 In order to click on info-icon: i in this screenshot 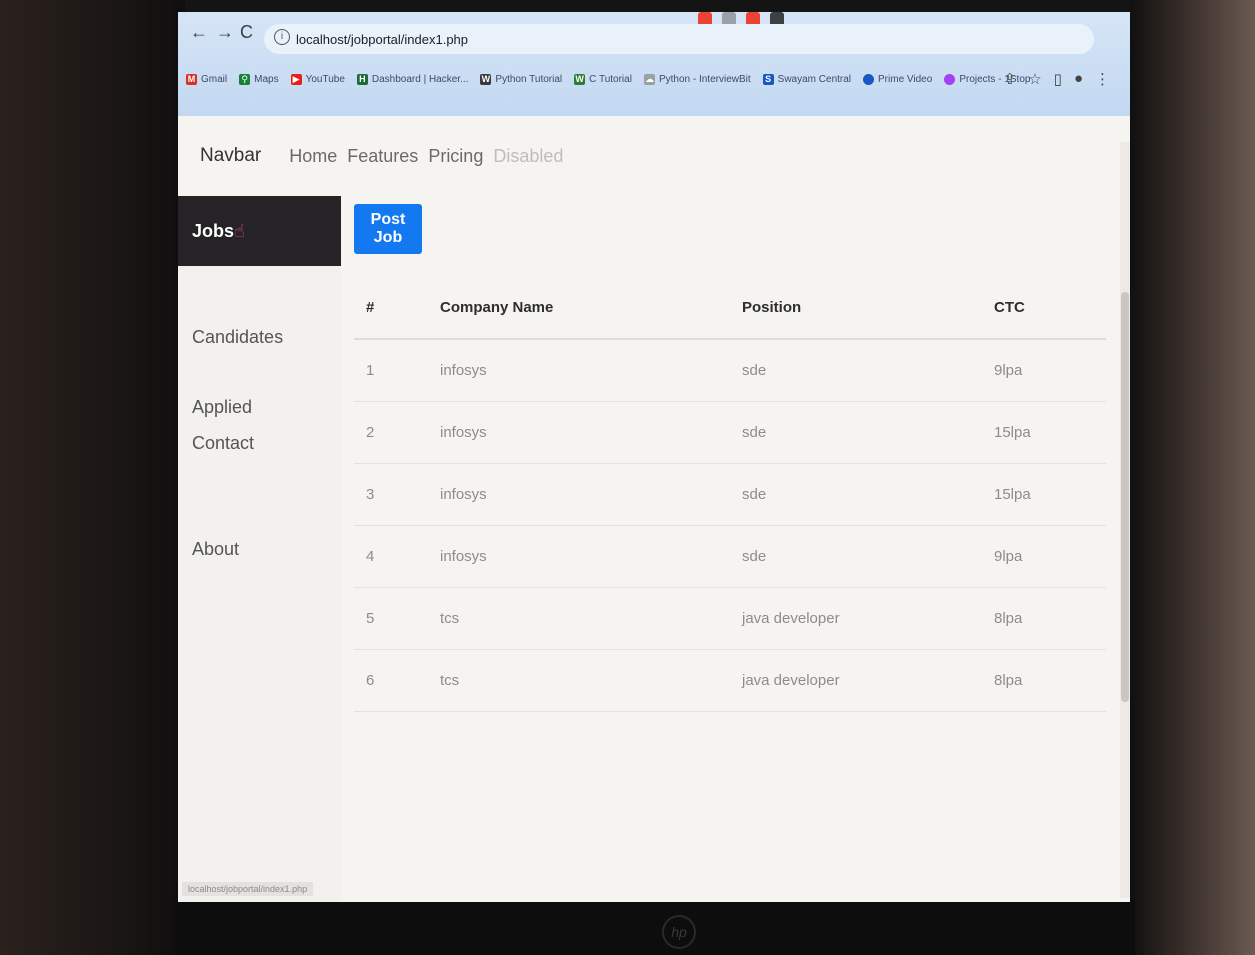, I will do `click(282, 37)`.